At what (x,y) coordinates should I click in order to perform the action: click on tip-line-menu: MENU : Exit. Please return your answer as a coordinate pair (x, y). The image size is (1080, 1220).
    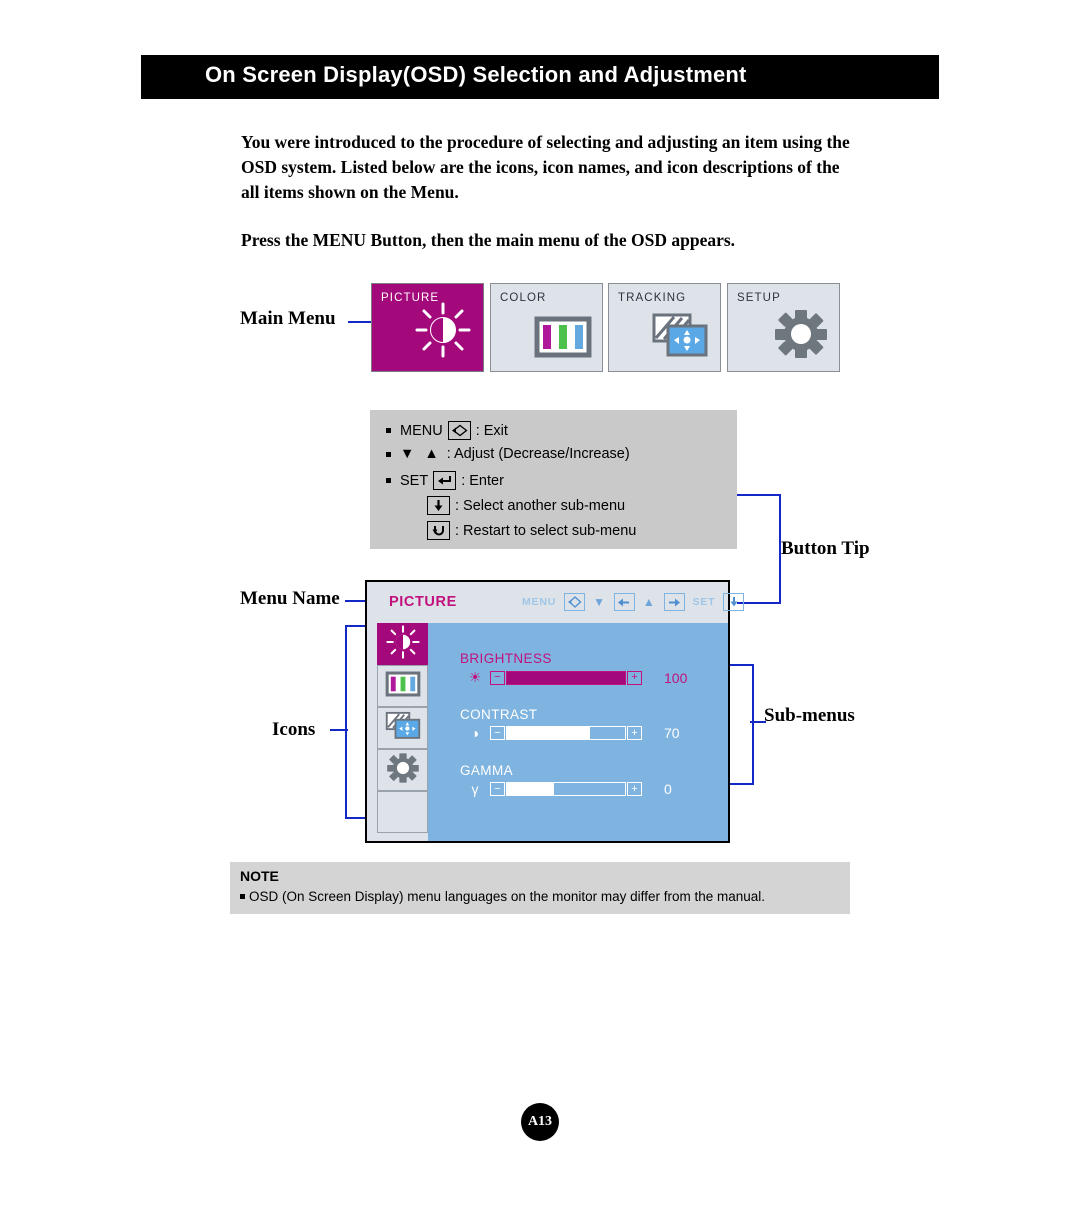
    Looking at the image, I should click on (447, 430).